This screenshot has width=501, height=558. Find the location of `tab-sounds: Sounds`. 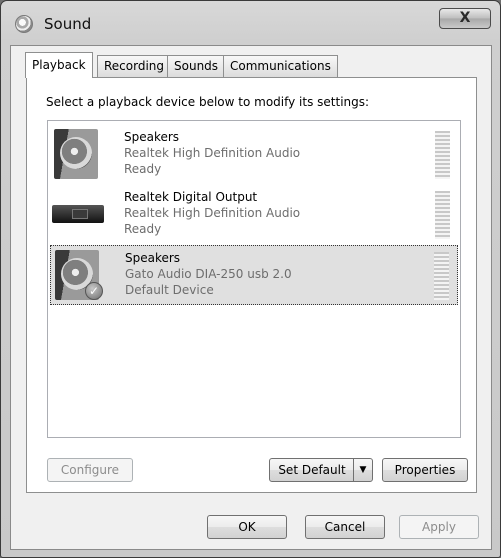

tab-sounds: Sounds is located at coordinates (196, 66).